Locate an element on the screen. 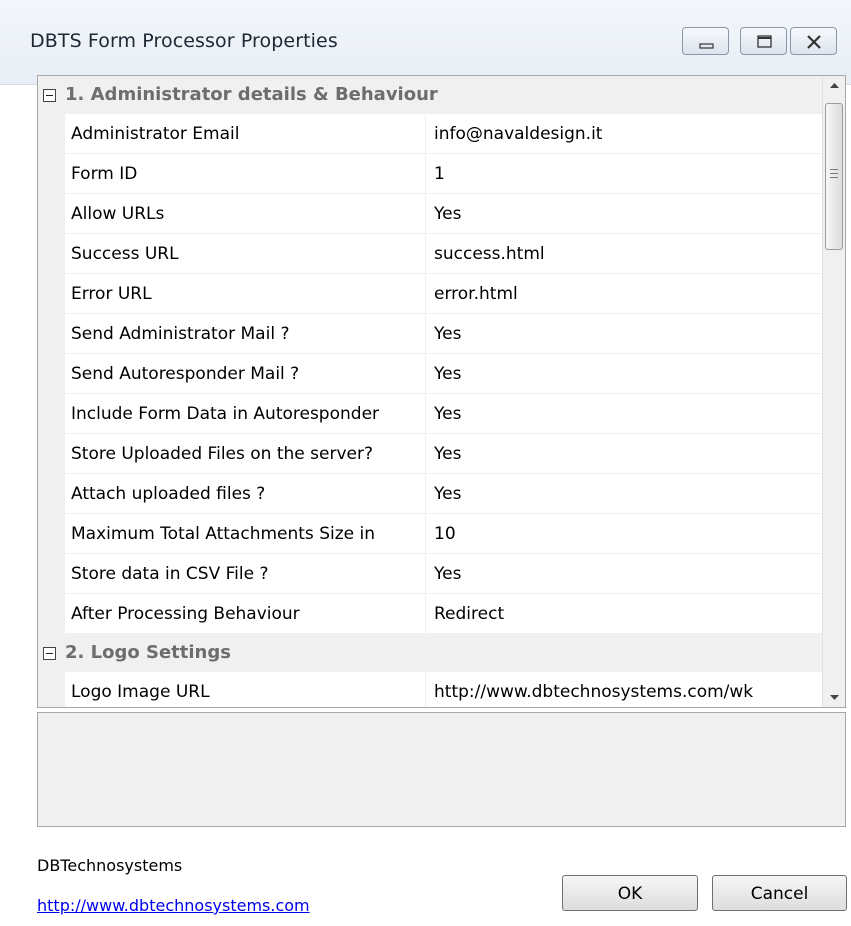  maximize-icon is located at coordinates (764, 41).